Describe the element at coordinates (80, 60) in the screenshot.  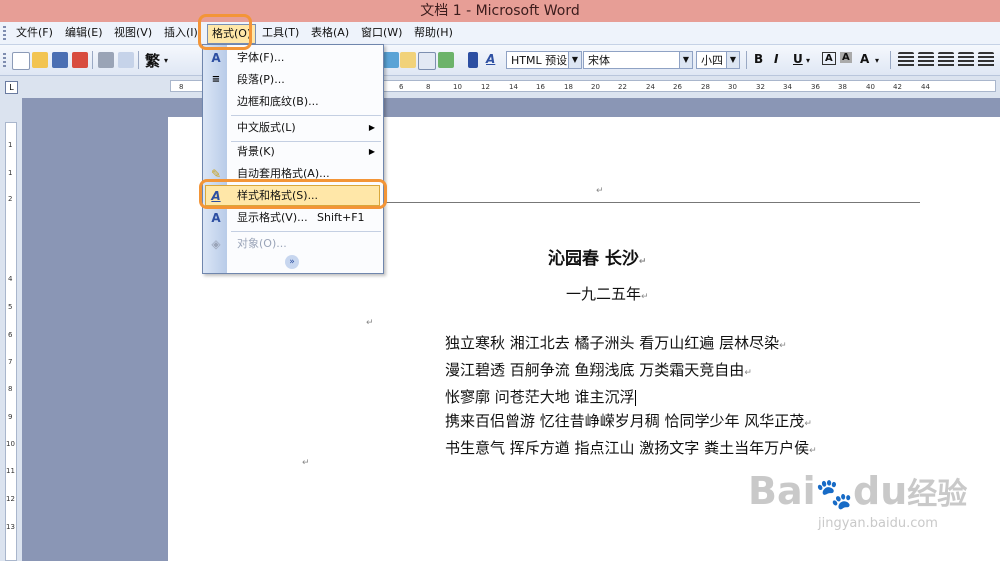
I see `permission-icon` at that location.